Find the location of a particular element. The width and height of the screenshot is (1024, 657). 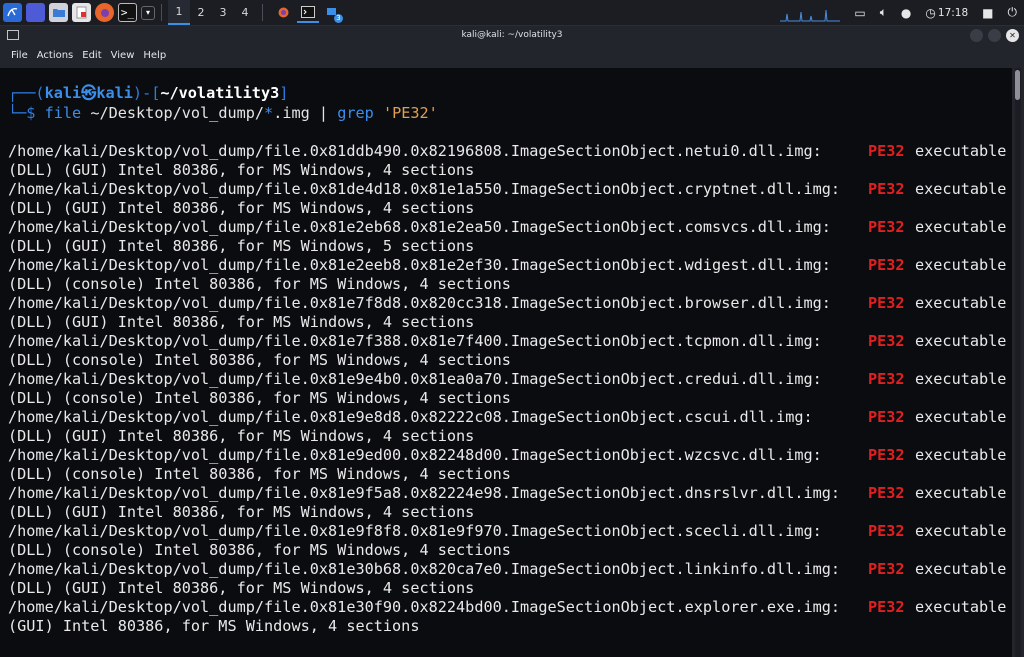

show-desktop-icon is located at coordinates (35, 12).